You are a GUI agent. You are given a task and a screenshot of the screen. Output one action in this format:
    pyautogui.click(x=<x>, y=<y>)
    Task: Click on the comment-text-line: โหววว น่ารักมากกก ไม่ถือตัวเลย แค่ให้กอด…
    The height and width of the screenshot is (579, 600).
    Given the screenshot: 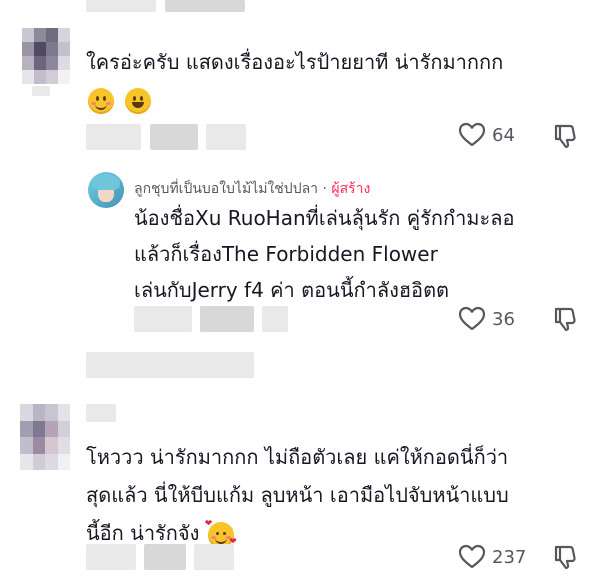 What is the action you would take?
    pyautogui.click(x=297, y=457)
    